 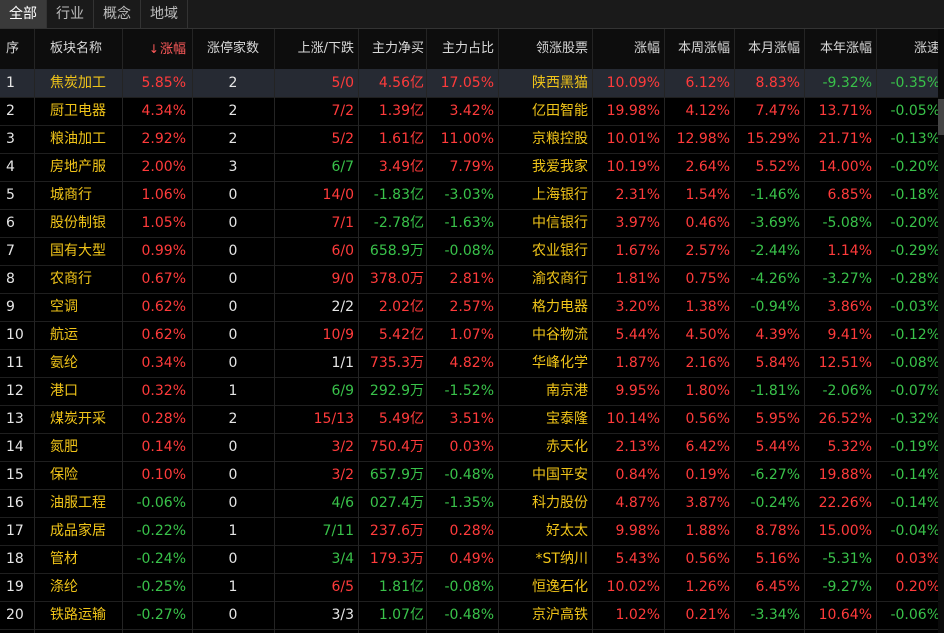 What do you see at coordinates (64, 335) in the screenshot?
I see `row-sector-name: 航运` at bounding box center [64, 335].